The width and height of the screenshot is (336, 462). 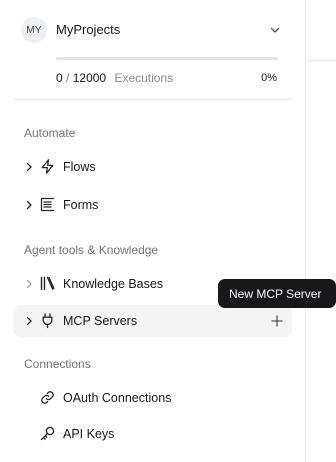 I want to click on usage-percent: 0%, so click(x=269, y=78).